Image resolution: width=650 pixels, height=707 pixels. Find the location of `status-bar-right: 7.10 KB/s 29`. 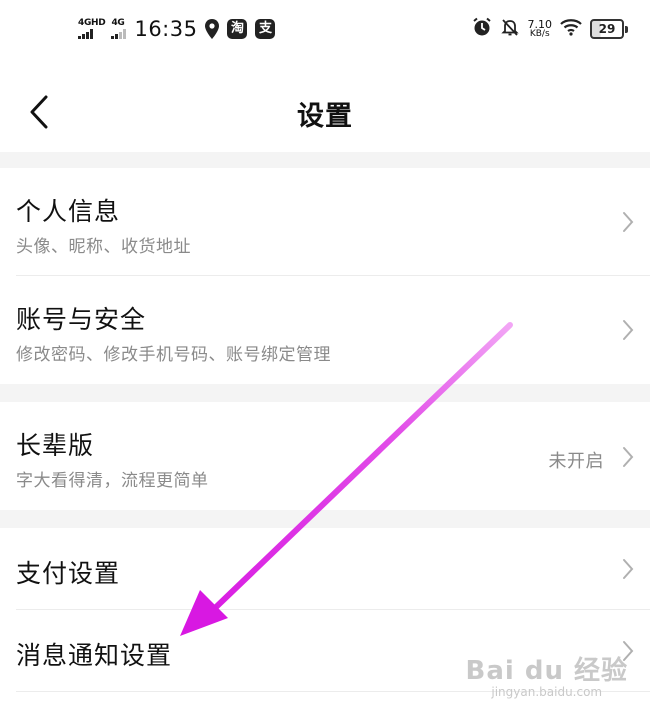

status-bar-right: 7.10 KB/s 29 is located at coordinates (550, 29).